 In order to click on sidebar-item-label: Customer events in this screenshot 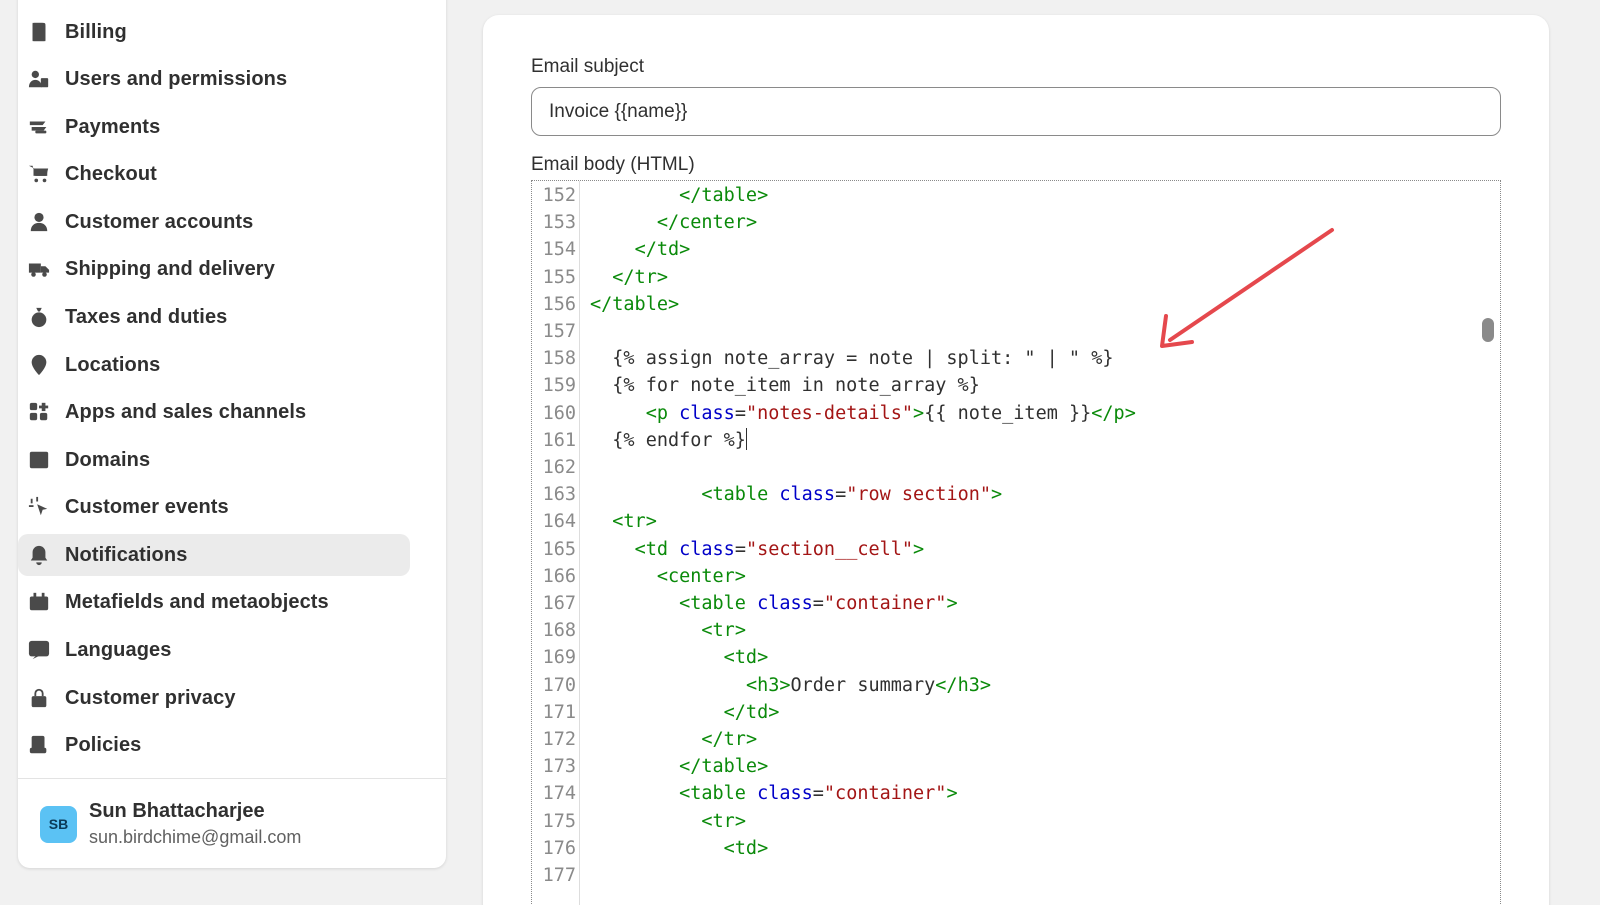, I will do `click(147, 506)`.